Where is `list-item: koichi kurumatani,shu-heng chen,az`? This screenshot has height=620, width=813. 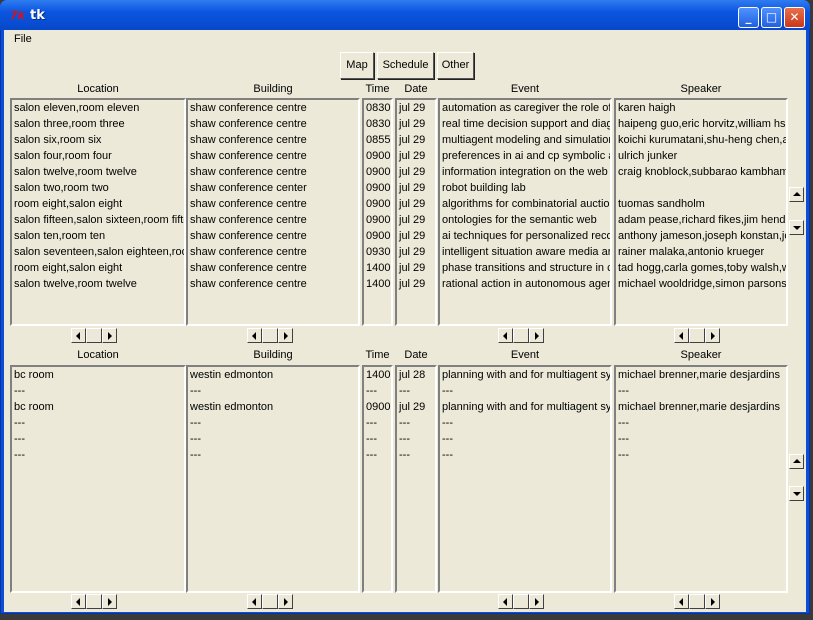
list-item: koichi kurumatani,shu-heng chen,az is located at coordinates (701, 140).